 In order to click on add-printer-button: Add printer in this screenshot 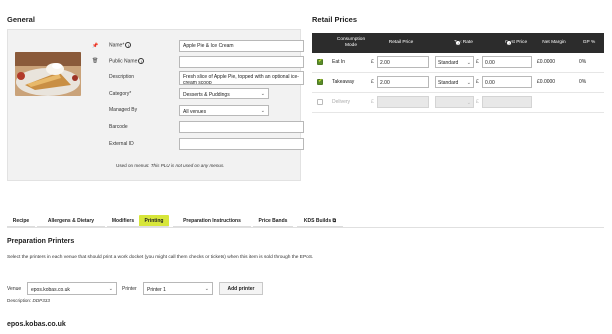, I will do `click(241, 288)`.